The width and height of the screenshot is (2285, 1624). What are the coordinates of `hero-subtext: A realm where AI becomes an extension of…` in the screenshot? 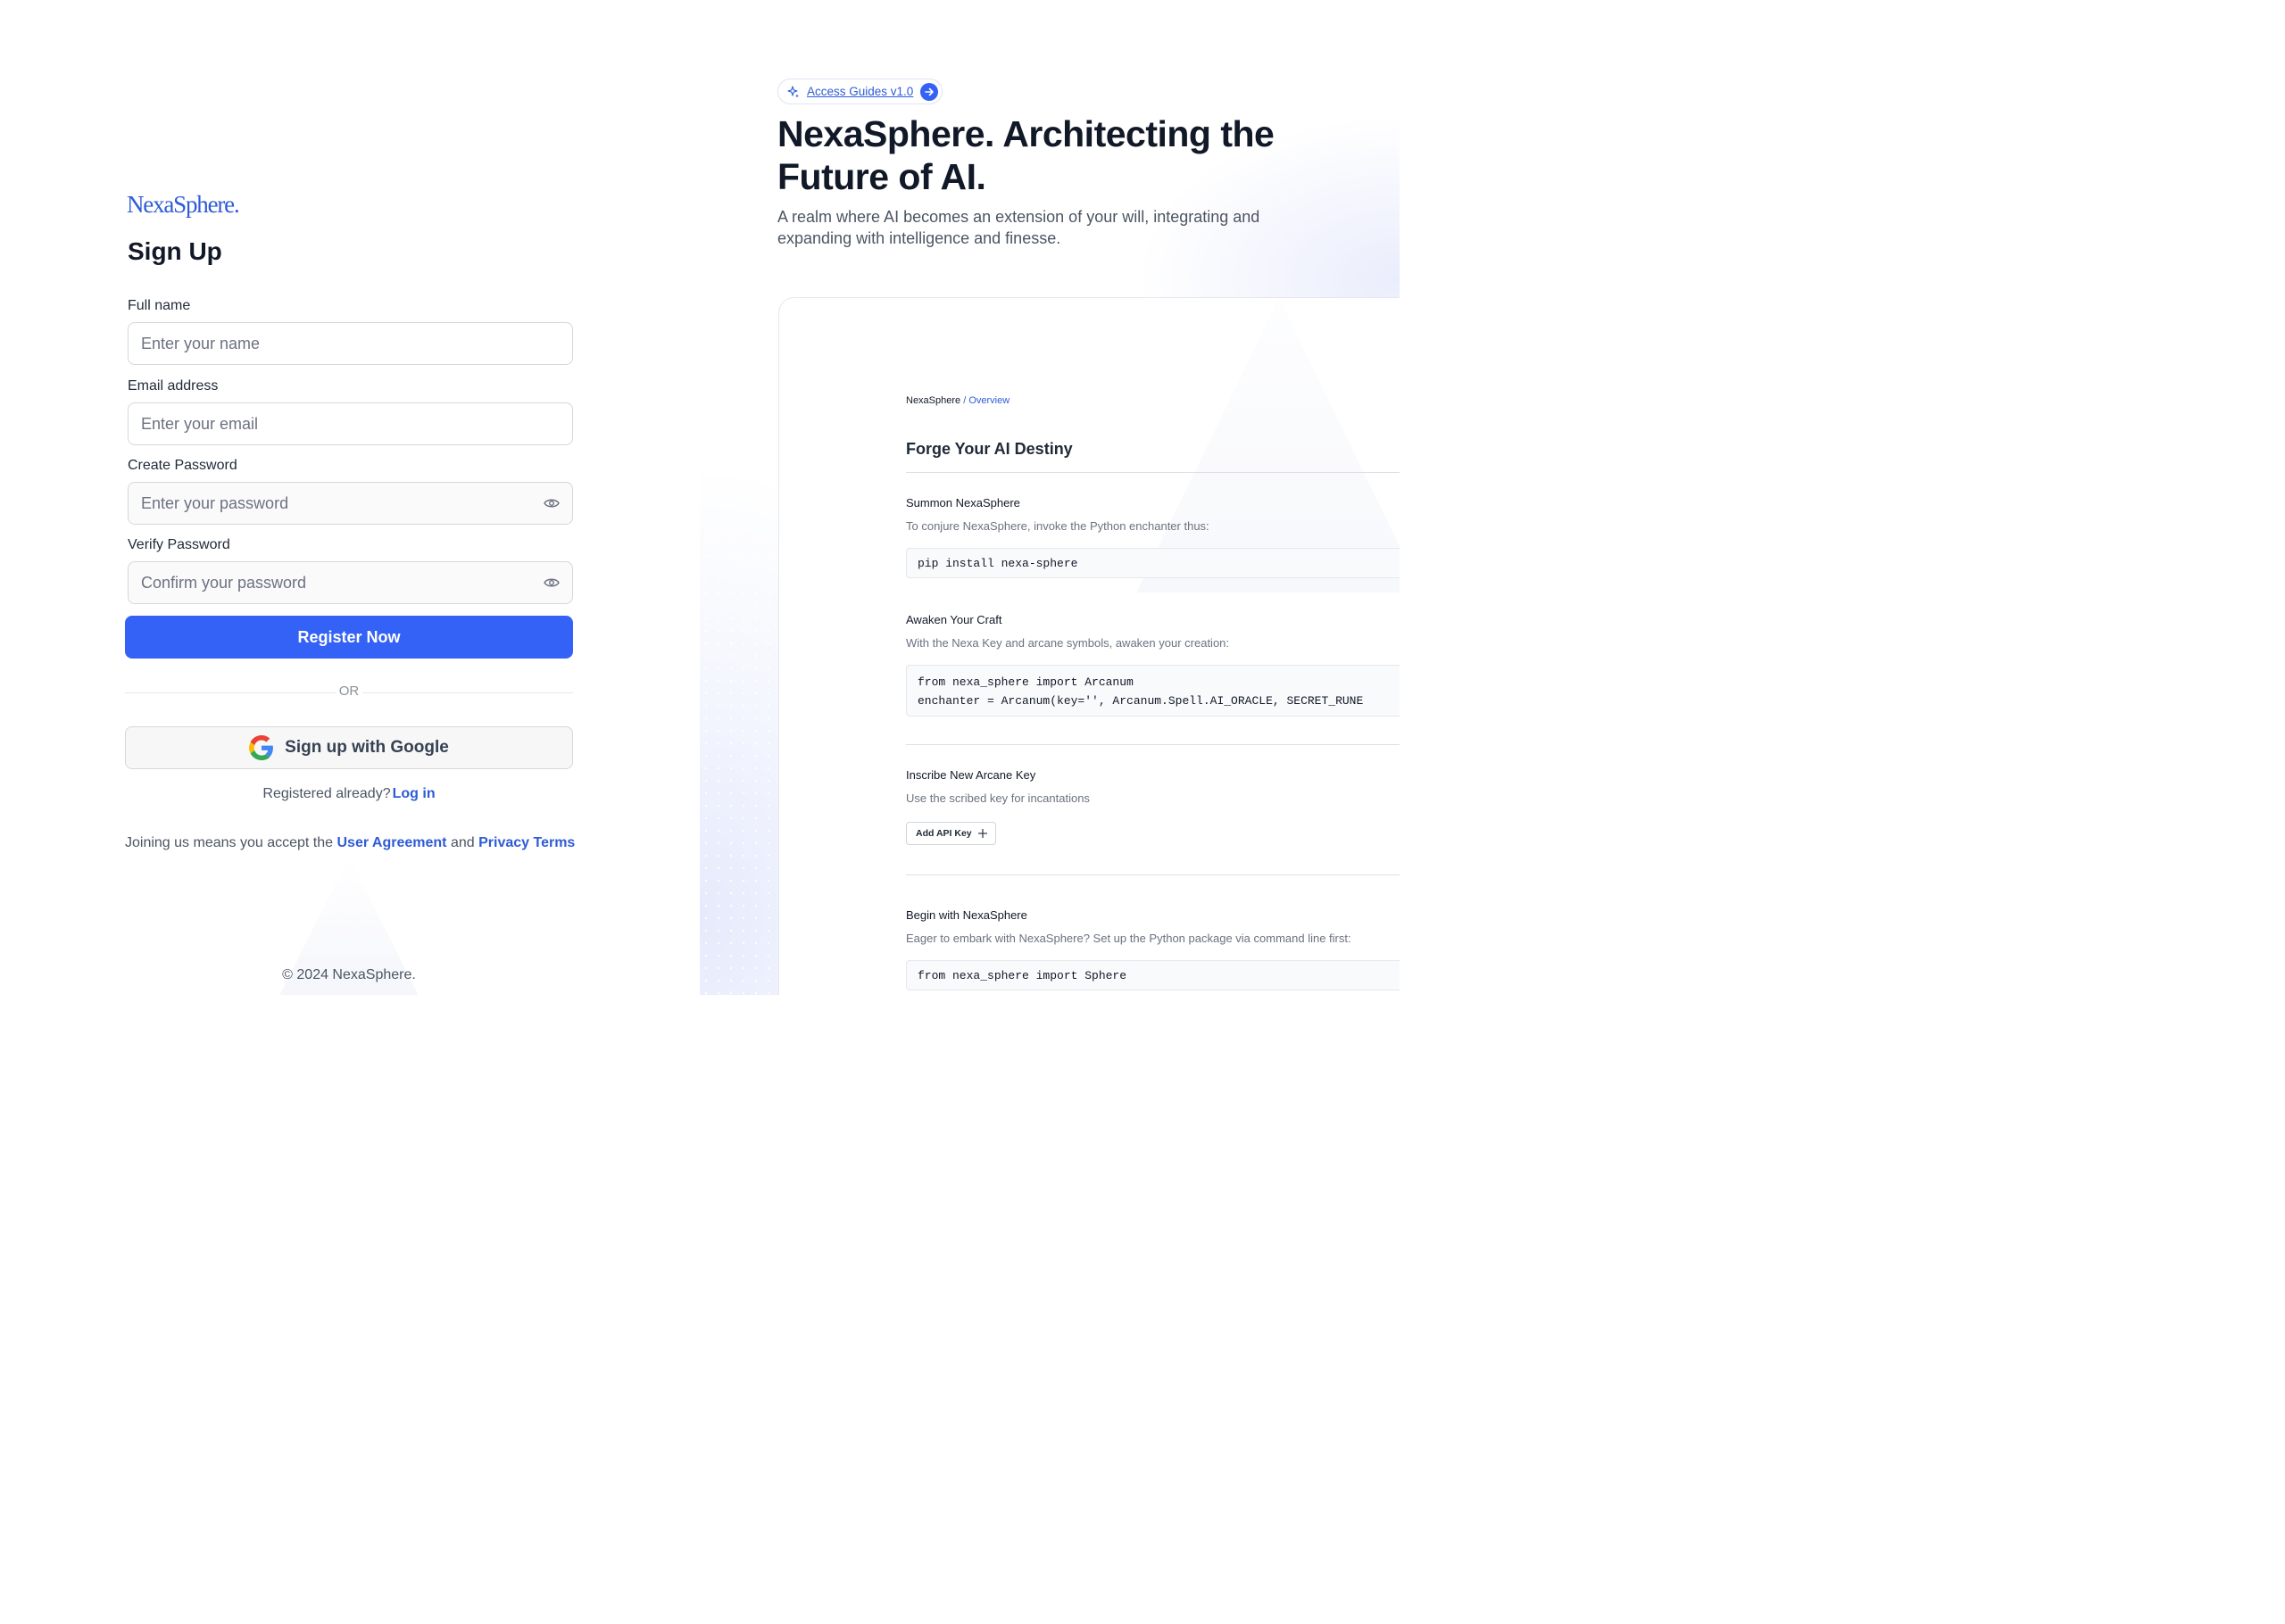 It's located at (1018, 227).